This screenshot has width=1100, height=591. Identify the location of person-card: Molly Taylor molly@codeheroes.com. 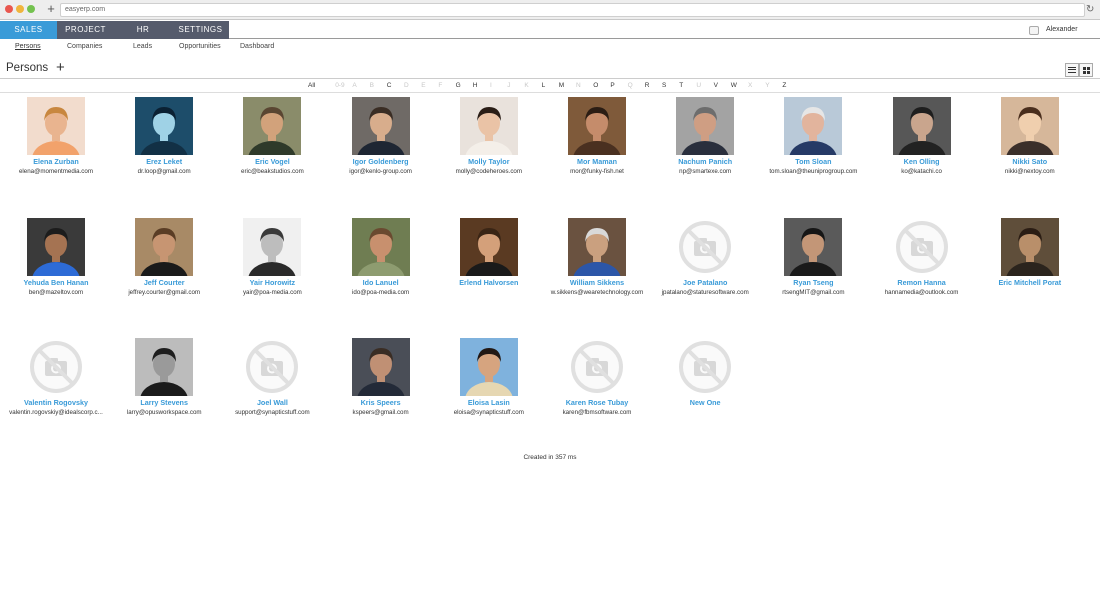
(489, 136).